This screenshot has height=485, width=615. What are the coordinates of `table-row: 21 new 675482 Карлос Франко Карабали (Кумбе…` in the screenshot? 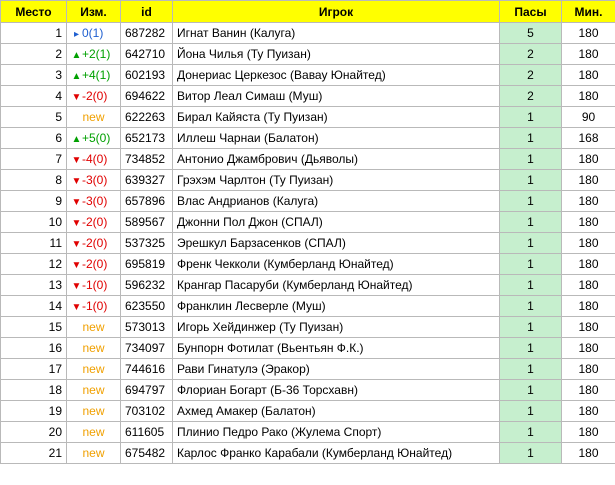 It's located at (307, 453).